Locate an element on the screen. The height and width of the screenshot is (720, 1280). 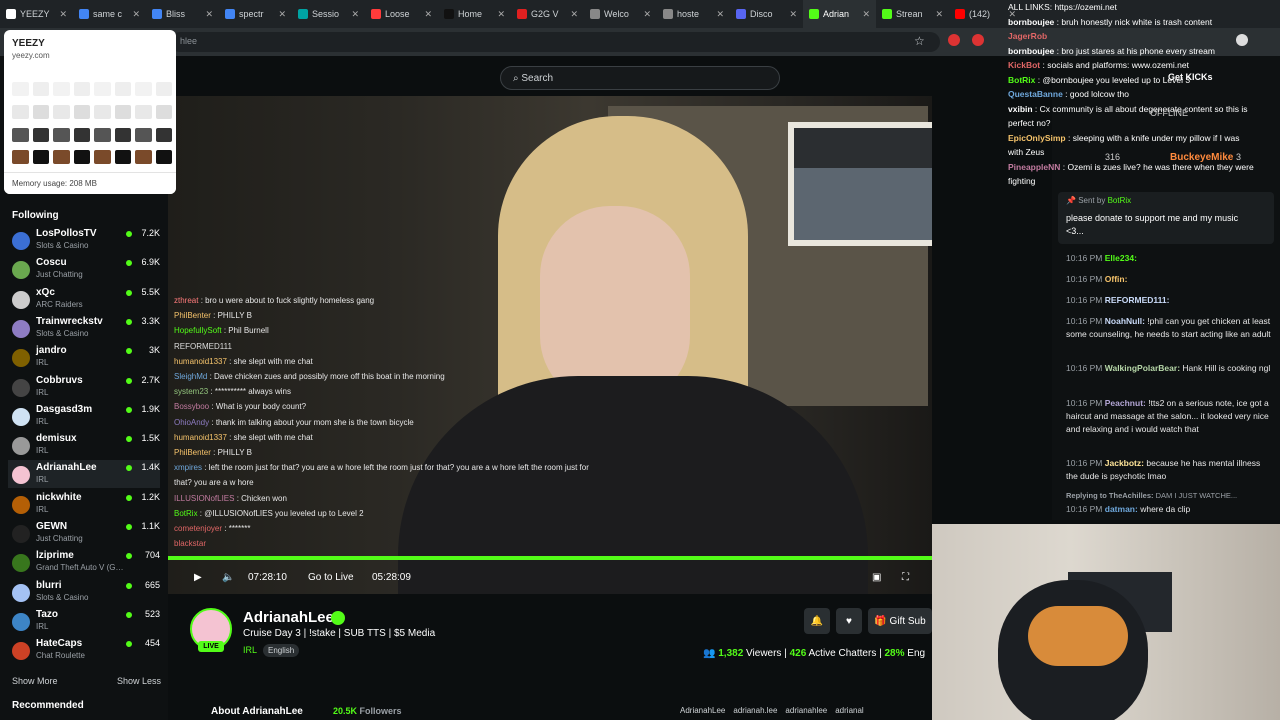
browser-tab: YEEZY ✕ is located at coordinates (36, 14).